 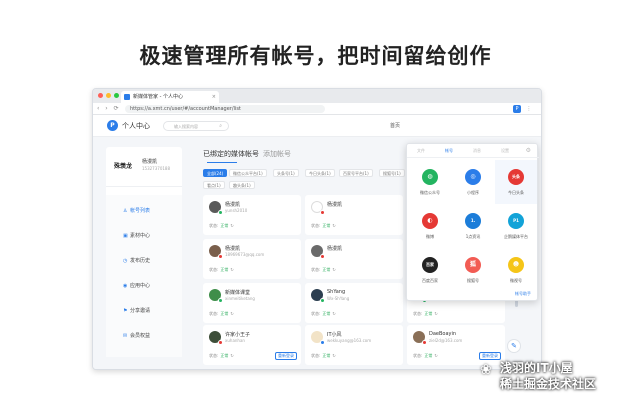 I want to click on platform-label: 微博, so click(x=430, y=236).